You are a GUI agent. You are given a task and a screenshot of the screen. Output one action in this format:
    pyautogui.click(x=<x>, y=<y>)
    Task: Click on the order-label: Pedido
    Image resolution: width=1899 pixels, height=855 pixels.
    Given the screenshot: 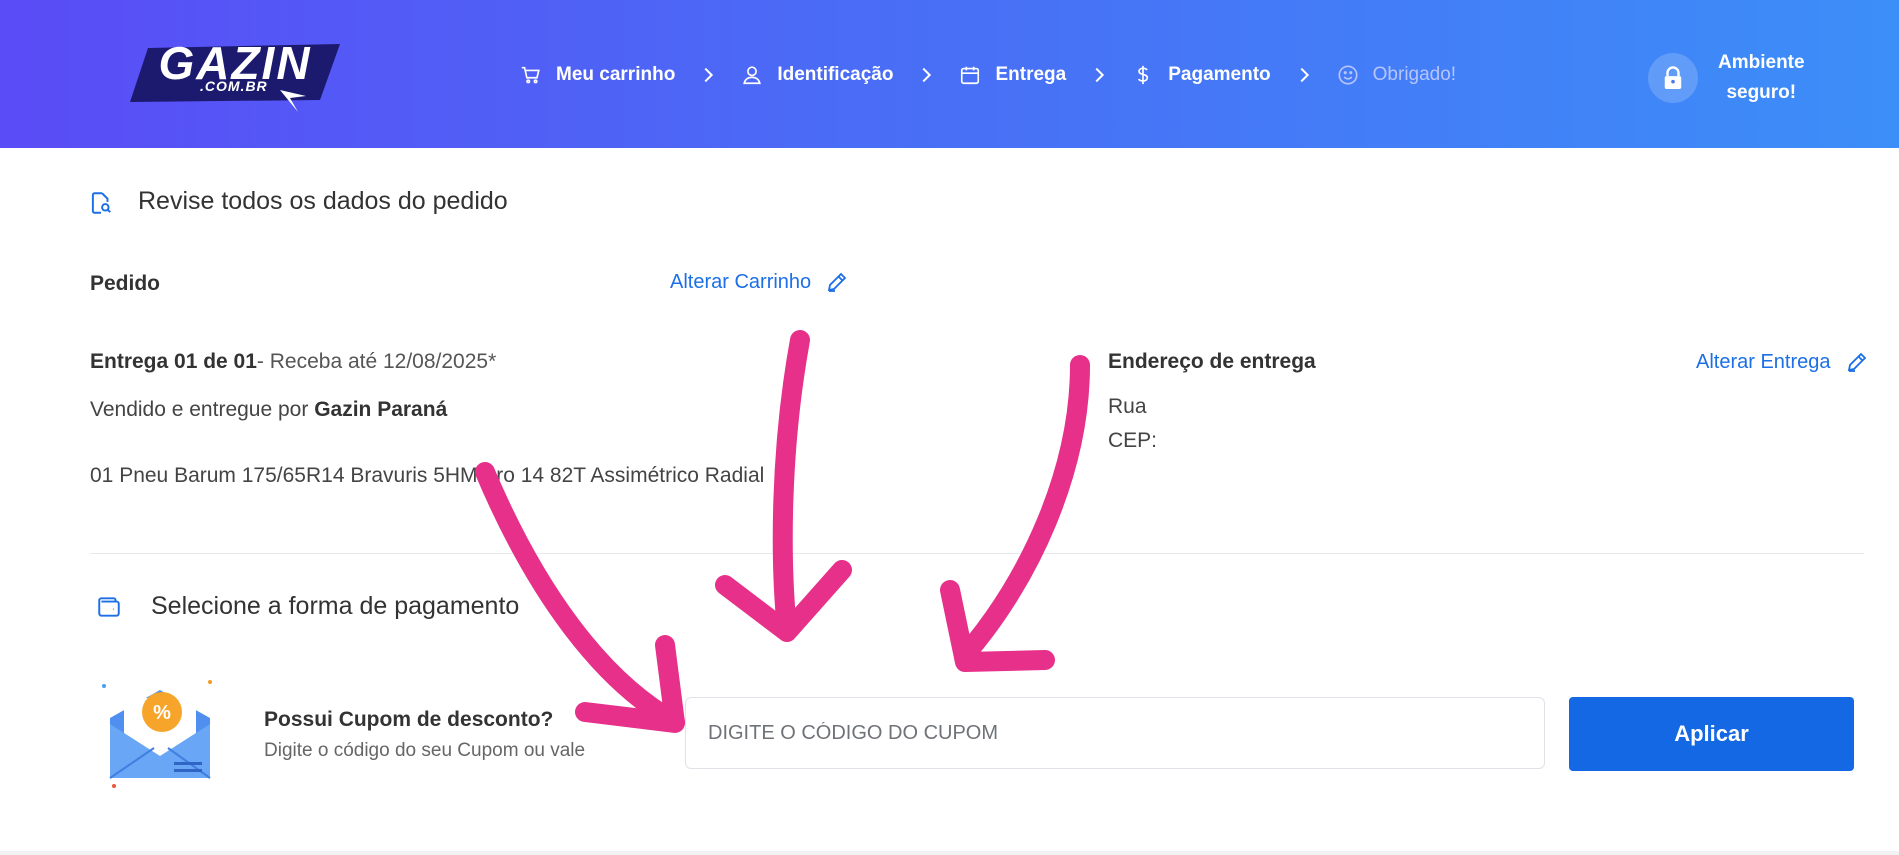 What is the action you would take?
    pyautogui.click(x=125, y=283)
    